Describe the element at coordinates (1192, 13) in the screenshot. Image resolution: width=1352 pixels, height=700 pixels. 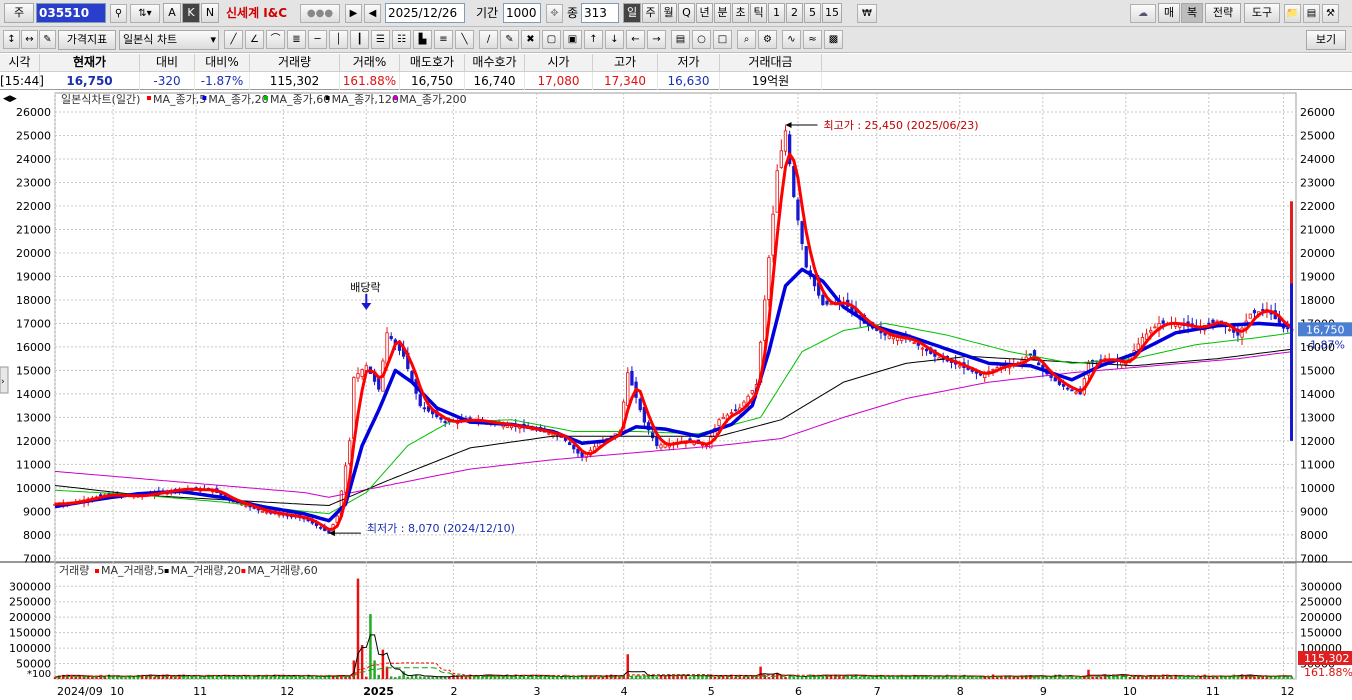
I see `btn-restore: 복` at that location.